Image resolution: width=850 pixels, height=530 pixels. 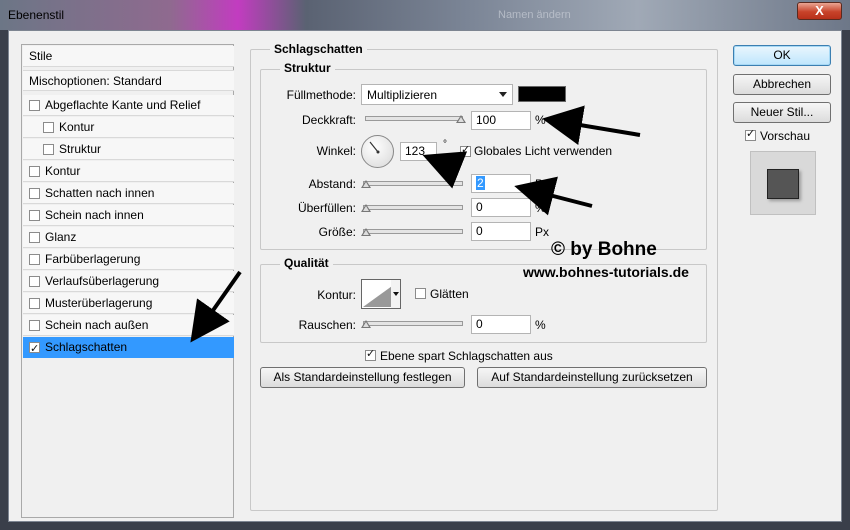 What do you see at coordinates (306, 263) in the screenshot?
I see `quality-title: Qualität` at bounding box center [306, 263].